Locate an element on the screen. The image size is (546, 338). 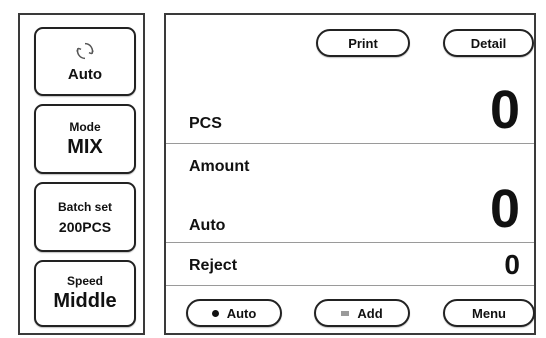
auto-button-label: Auto is located at coordinates (85, 74).